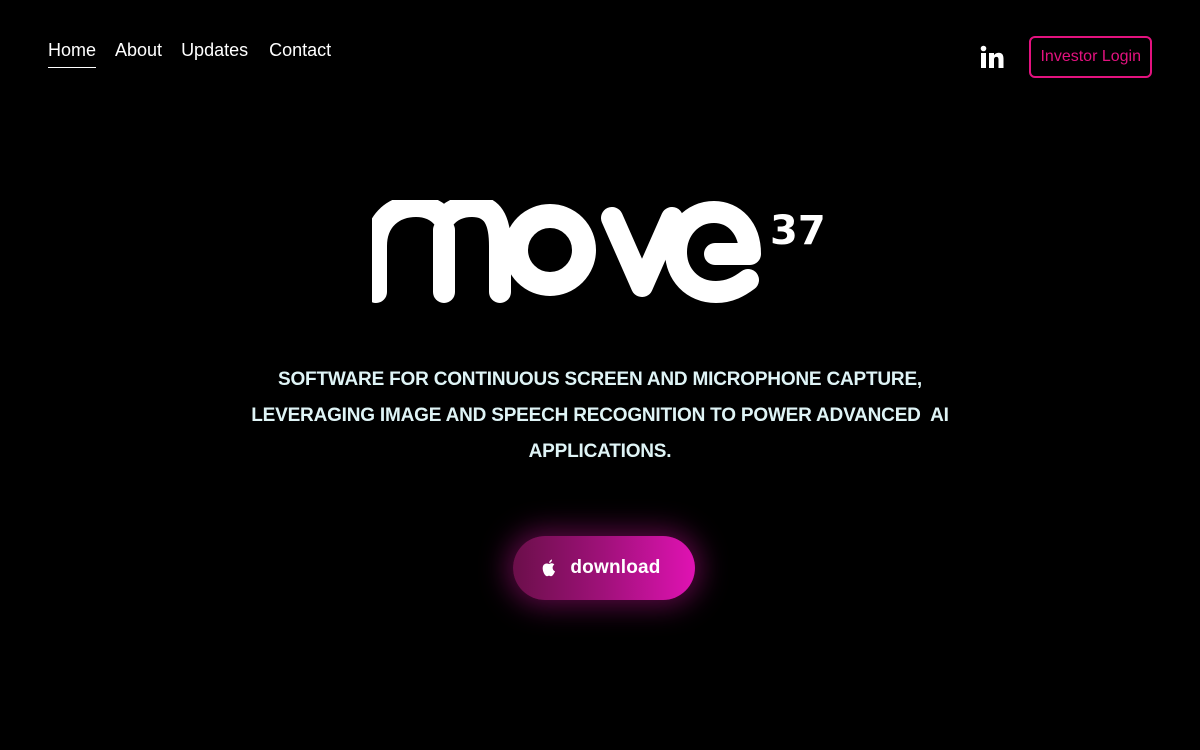 This screenshot has width=1200, height=750. What do you see at coordinates (798, 231) in the screenshot?
I see `logo-superscript: 37` at bounding box center [798, 231].